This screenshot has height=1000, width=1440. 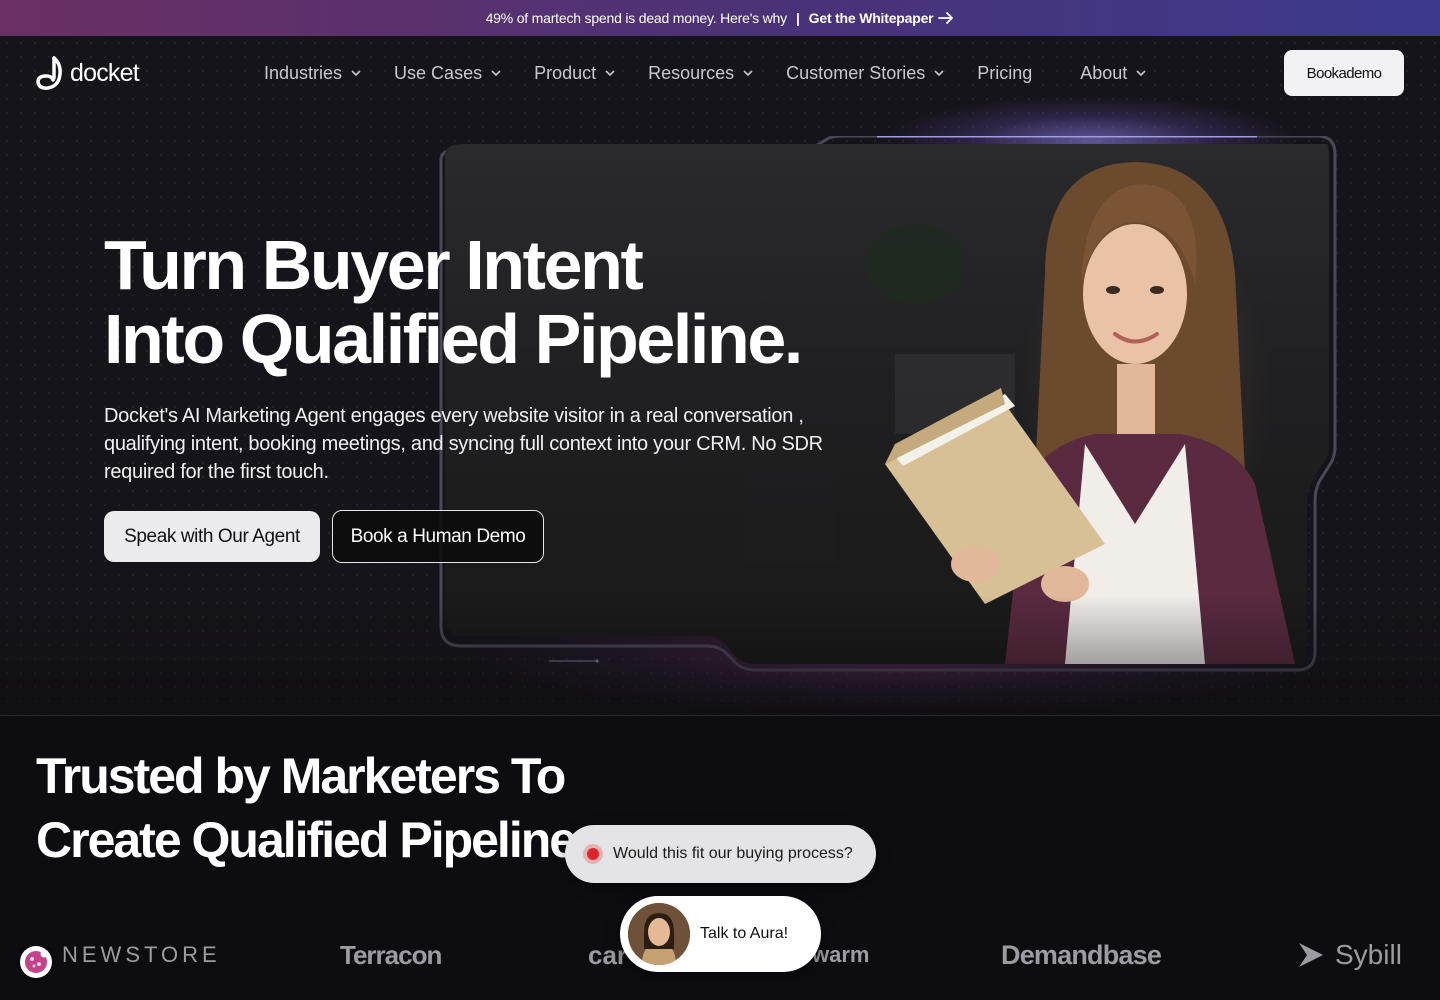 What do you see at coordinates (946, 18) in the screenshot?
I see `arrow-right-icon` at bounding box center [946, 18].